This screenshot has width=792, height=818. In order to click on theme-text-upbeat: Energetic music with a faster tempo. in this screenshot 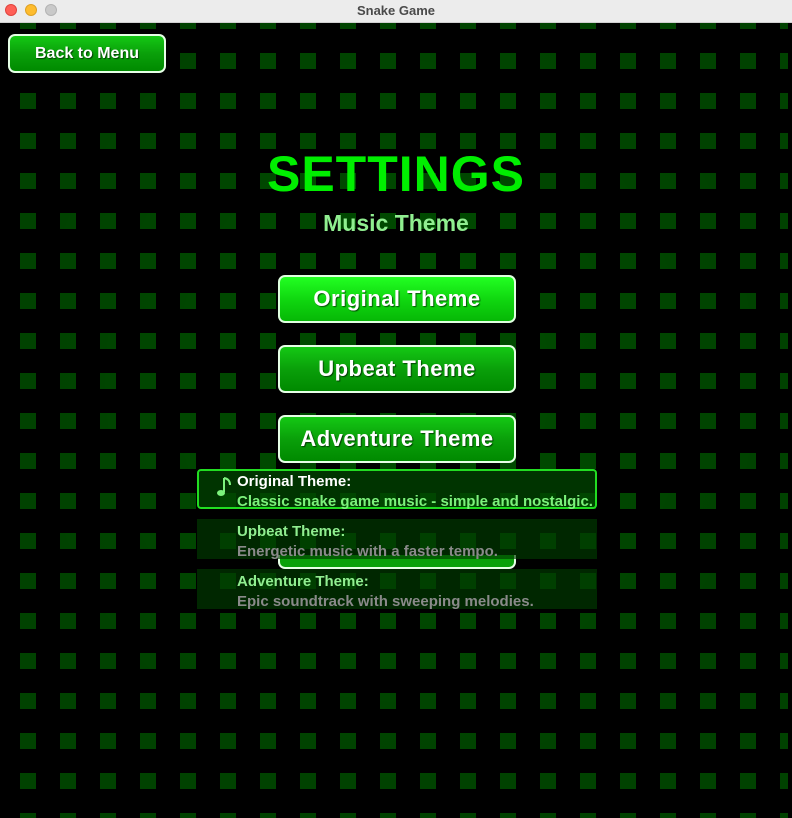, I will do `click(367, 551)`.